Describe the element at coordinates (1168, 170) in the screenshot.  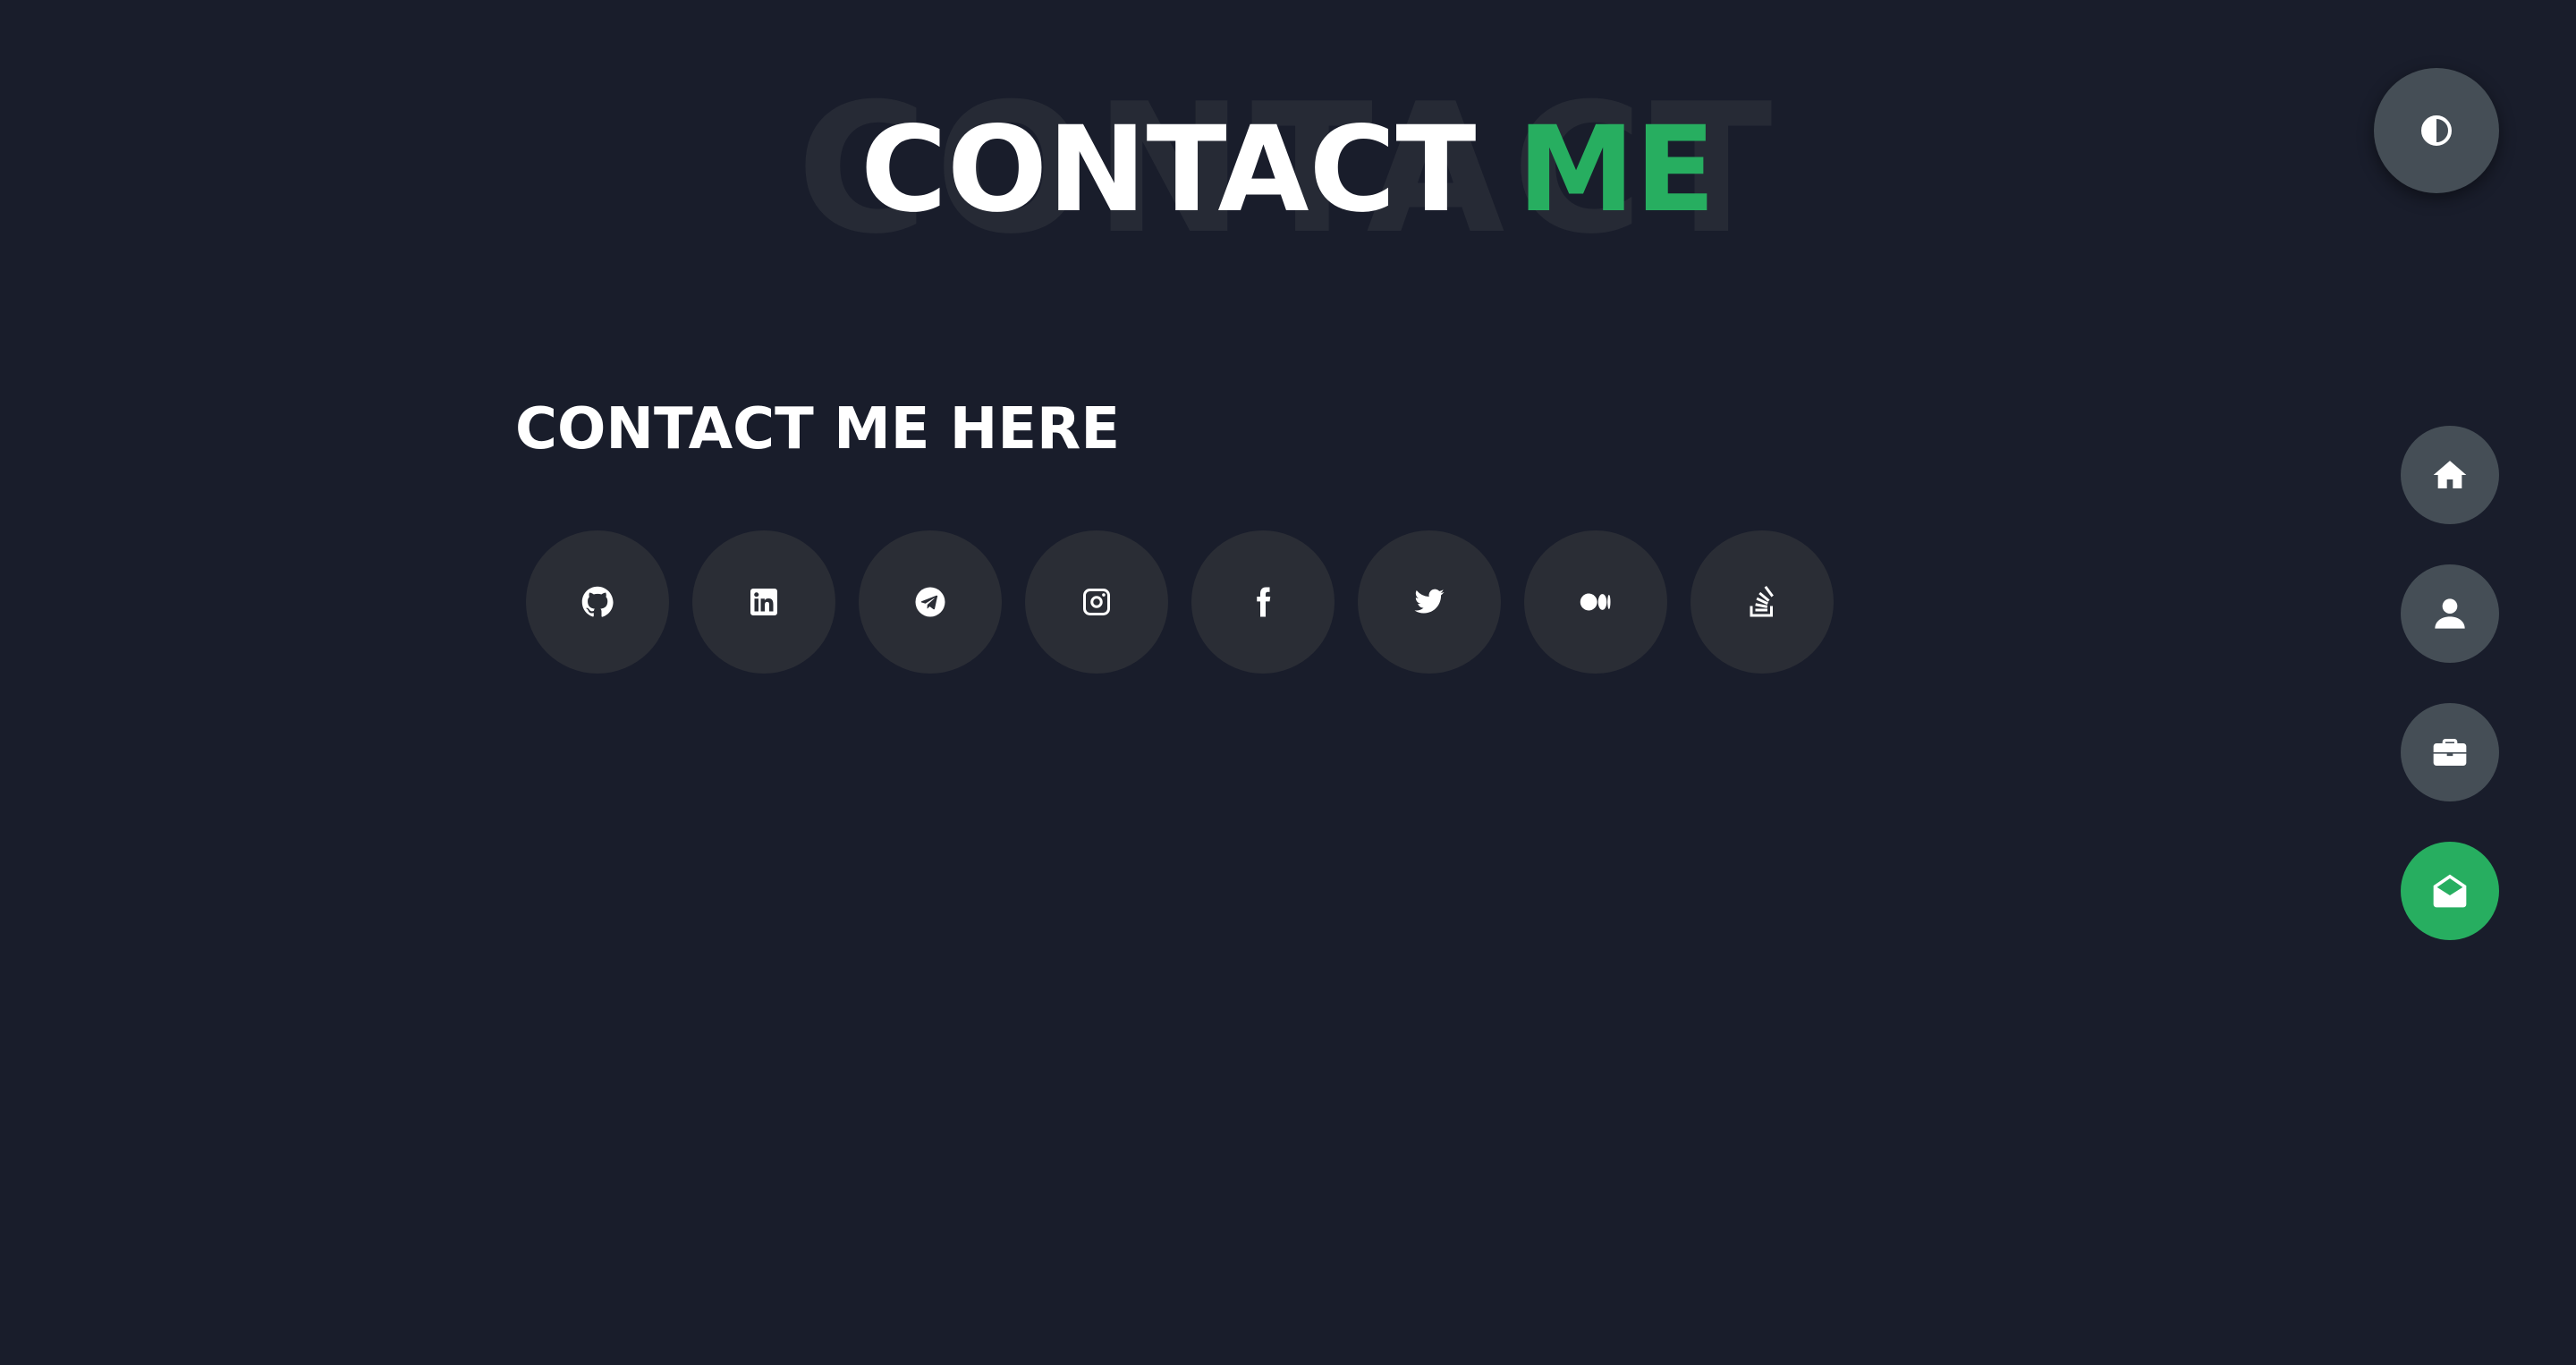
I see `page-title-main: CONTACT` at that location.